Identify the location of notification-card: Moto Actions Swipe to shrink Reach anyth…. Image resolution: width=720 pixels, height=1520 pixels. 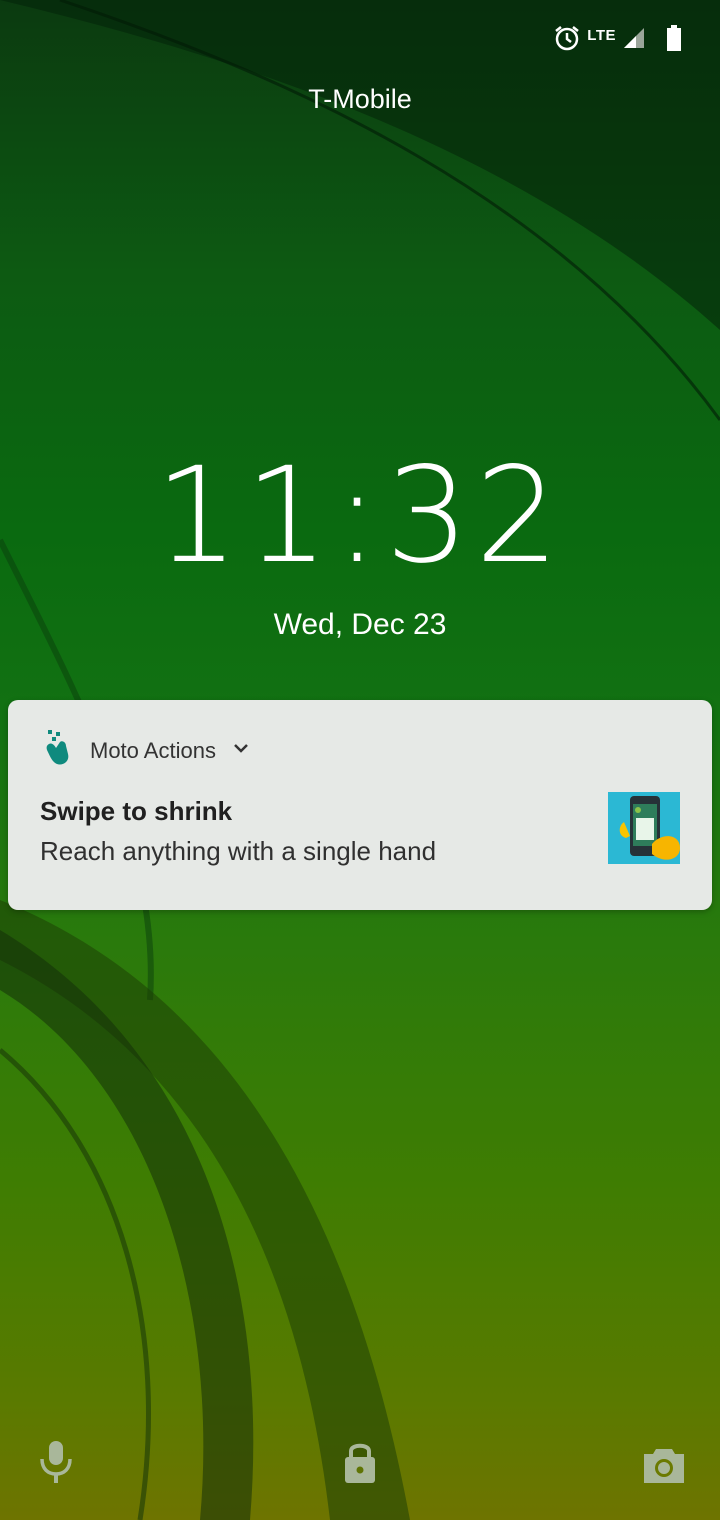
(360, 805).